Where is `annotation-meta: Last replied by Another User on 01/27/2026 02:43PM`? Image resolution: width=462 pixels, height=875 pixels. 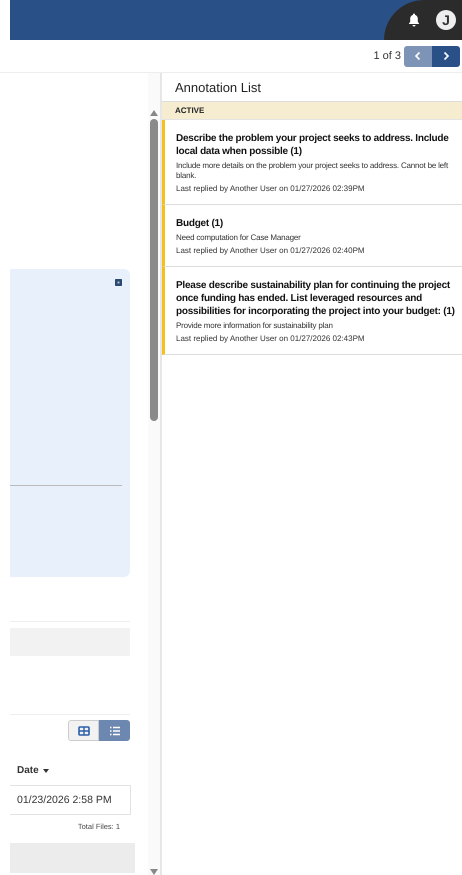 annotation-meta: Last replied by Another User on 01/27/2026 02:43PM is located at coordinates (271, 339).